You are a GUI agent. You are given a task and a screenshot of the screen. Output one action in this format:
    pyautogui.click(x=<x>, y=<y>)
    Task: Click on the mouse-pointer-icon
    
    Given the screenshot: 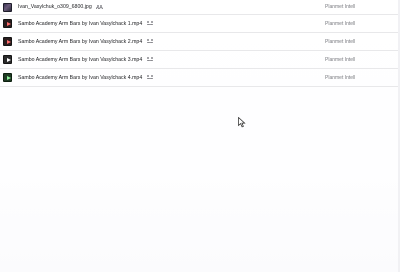 What is the action you would take?
    pyautogui.click(x=242, y=122)
    